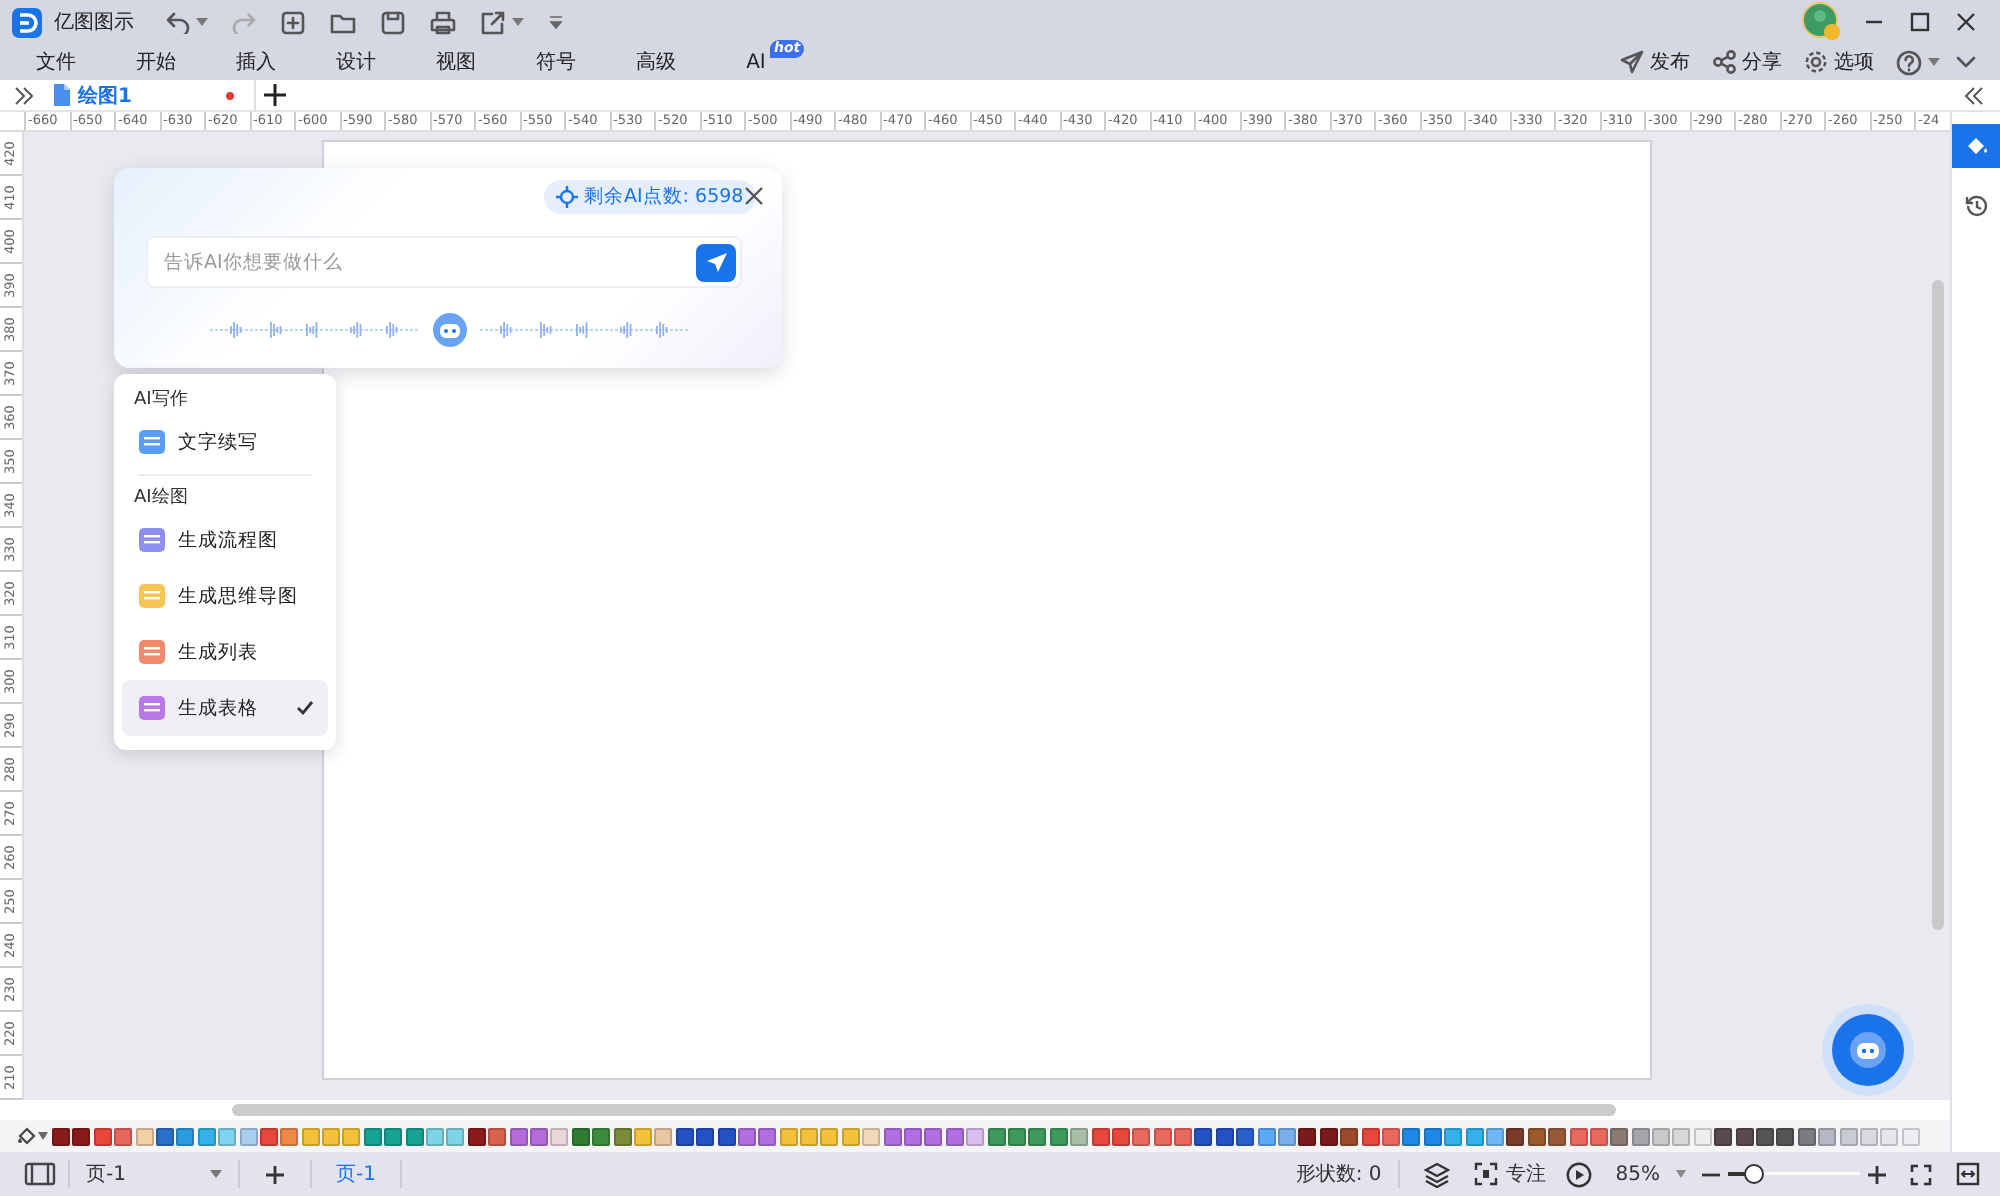 Image resolution: width=2000 pixels, height=1196 pixels. Describe the element at coordinates (156, 62) in the screenshot. I see `menu-tab: 开始` at that location.